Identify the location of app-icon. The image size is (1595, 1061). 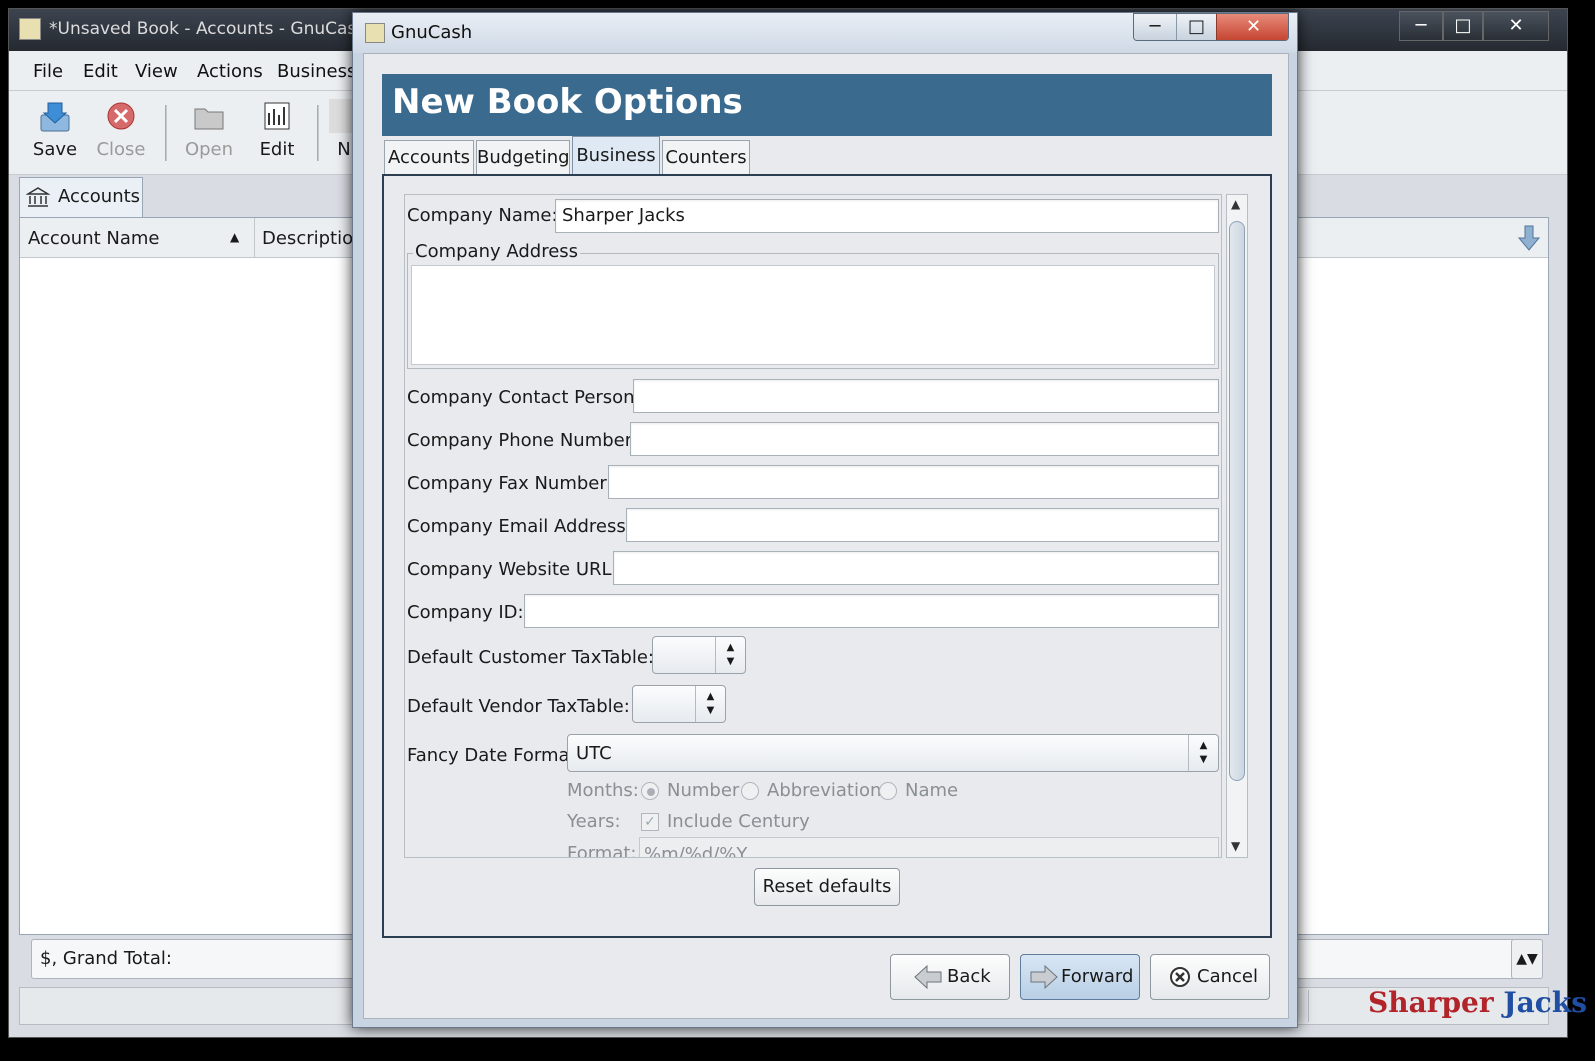
(30, 29).